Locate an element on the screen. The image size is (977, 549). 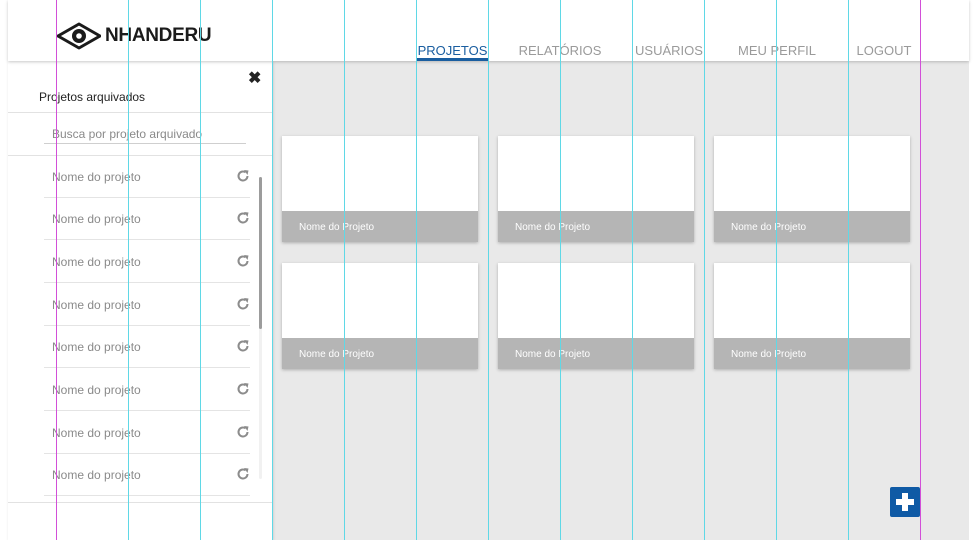
nav-usuarios: USUÁRIOS is located at coordinates (669, 50).